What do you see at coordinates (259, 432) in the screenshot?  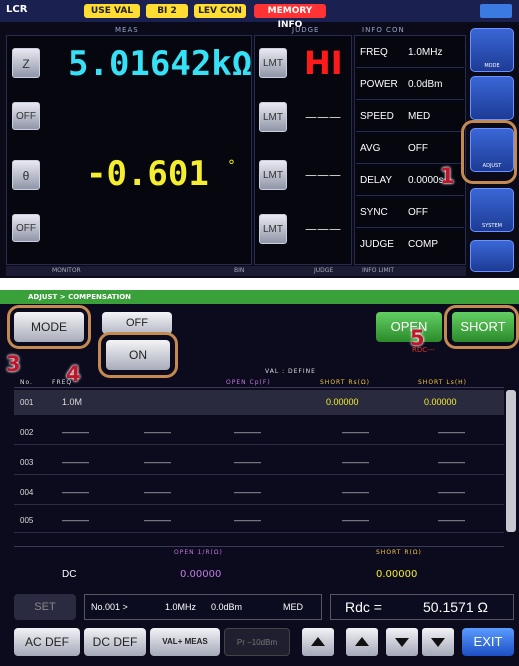 I see `table-row: 002 ——— ——— ——— ——— ———` at bounding box center [259, 432].